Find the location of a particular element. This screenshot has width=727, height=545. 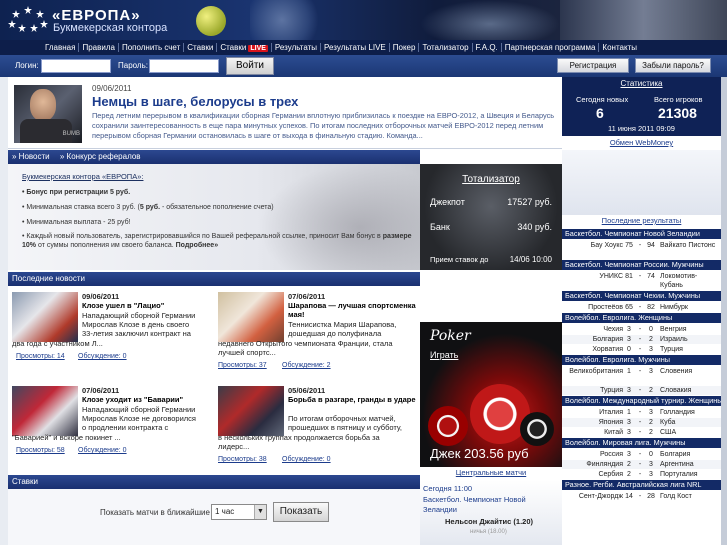

result-row: Чехия 3 0 Венгрия - is located at coordinates (641, 329).